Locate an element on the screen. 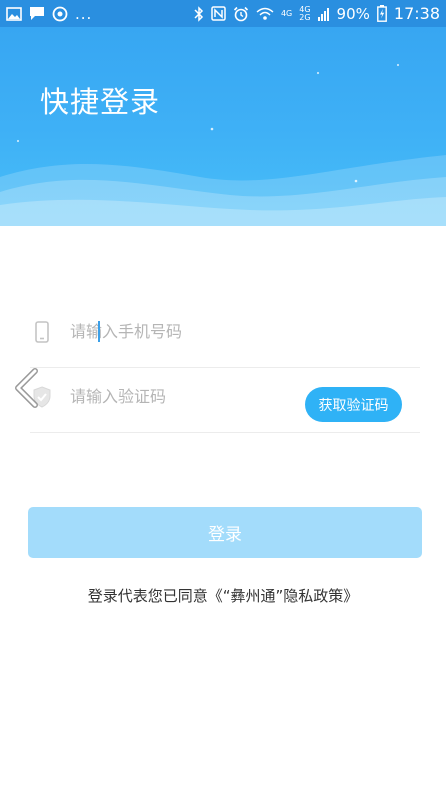  status-bar: ... 4G 4G 2G 90% 17:38 is located at coordinates (223, 13).